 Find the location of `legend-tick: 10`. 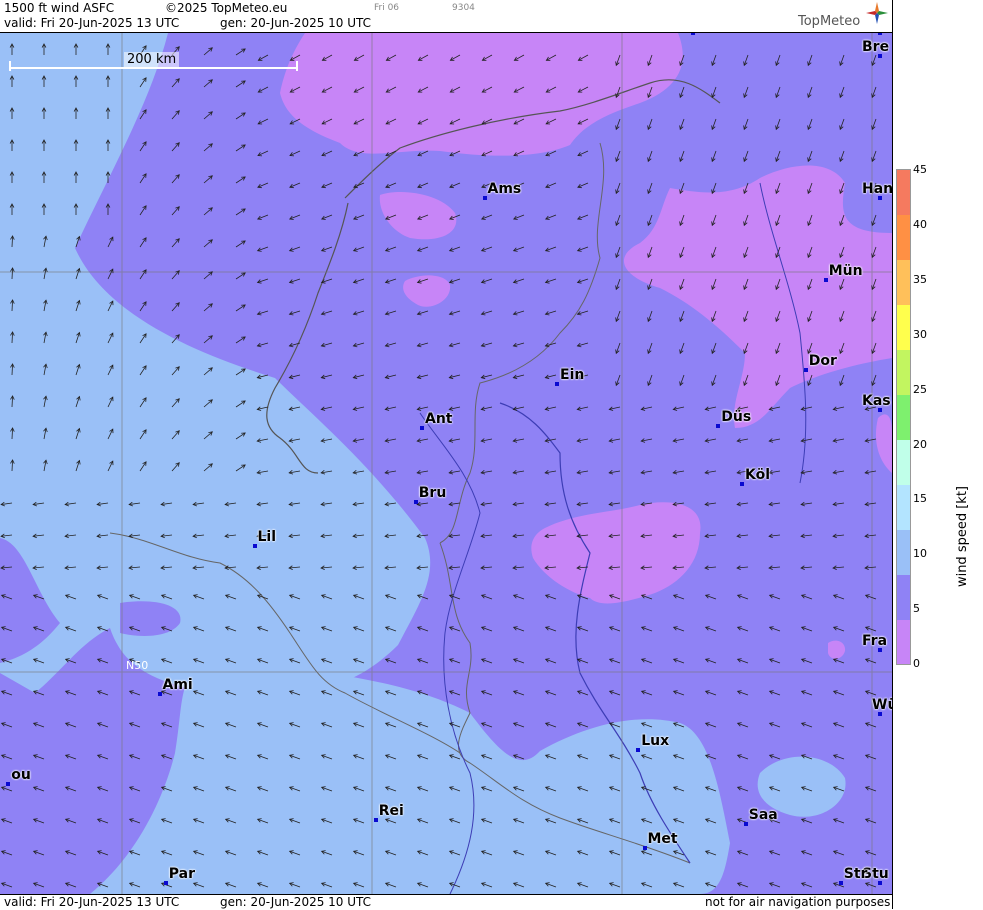

legend-tick: 10 is located at coordinates (920, 554).